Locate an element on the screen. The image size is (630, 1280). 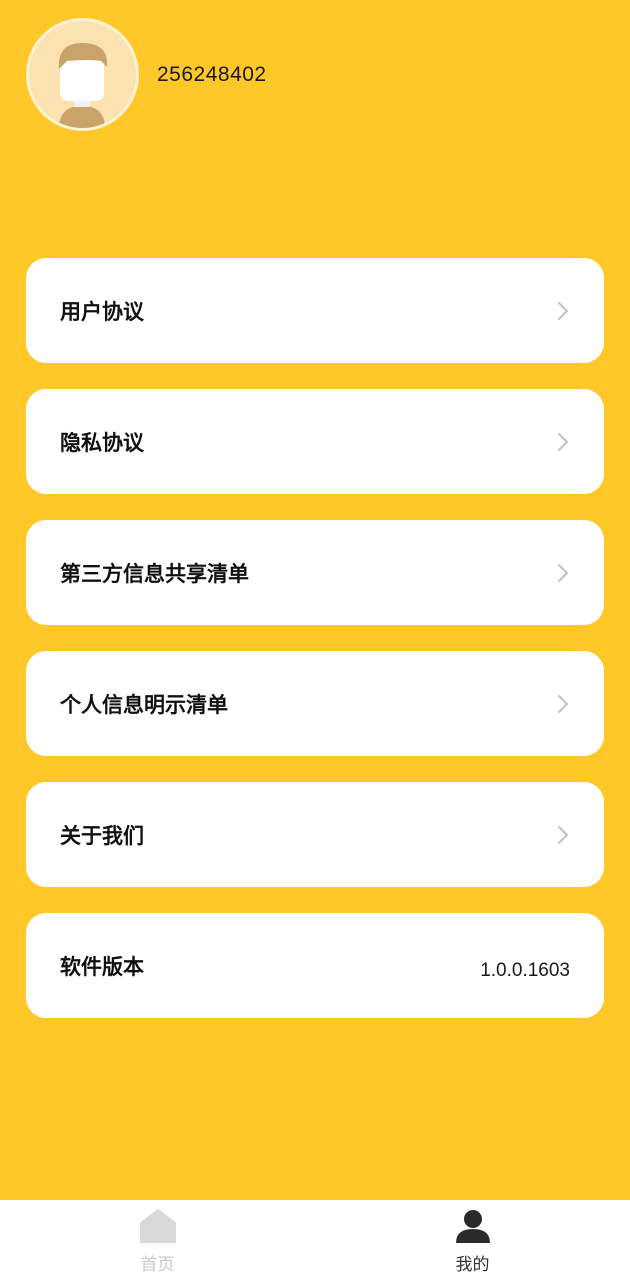
tab-mine: 我的 is located at coordinates (472, 1240).